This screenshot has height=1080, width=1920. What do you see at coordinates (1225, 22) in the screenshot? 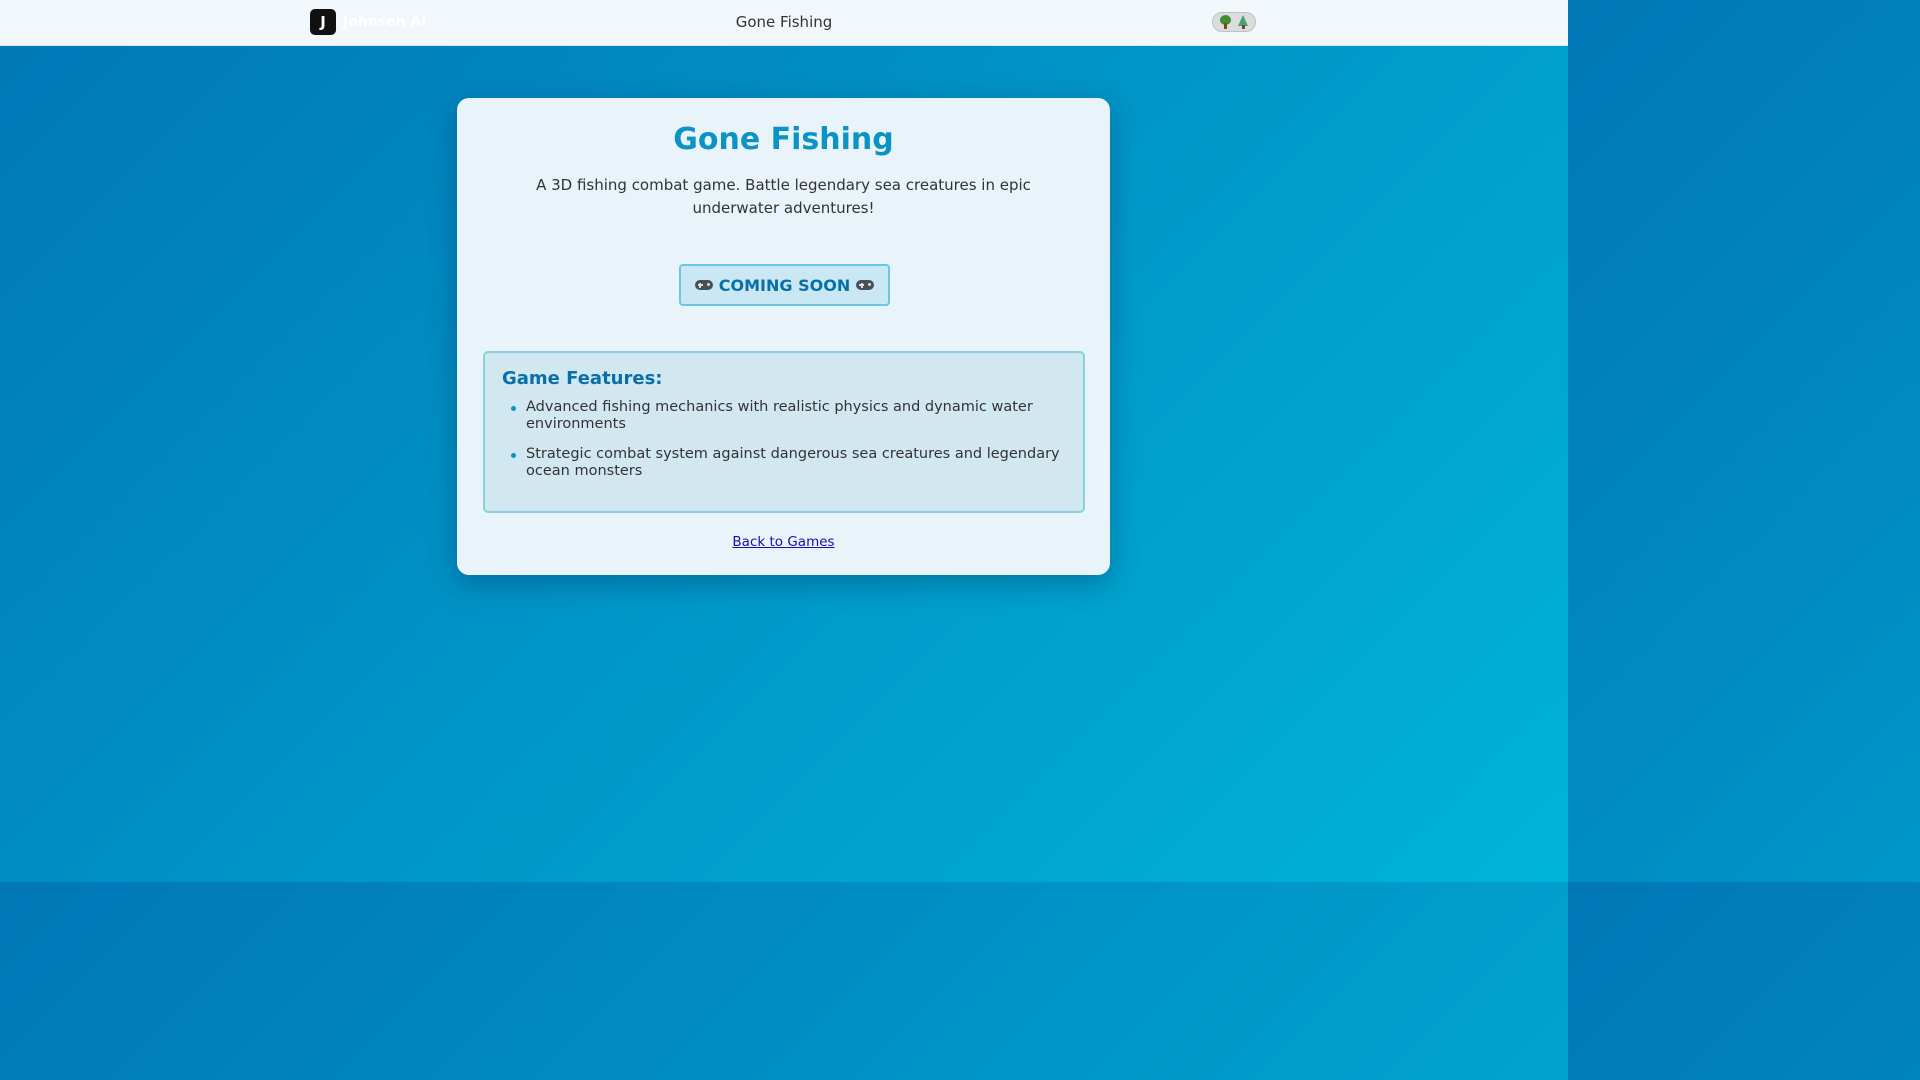
I see `deciduous-tree-icon` at bounding box center [1225, 22].